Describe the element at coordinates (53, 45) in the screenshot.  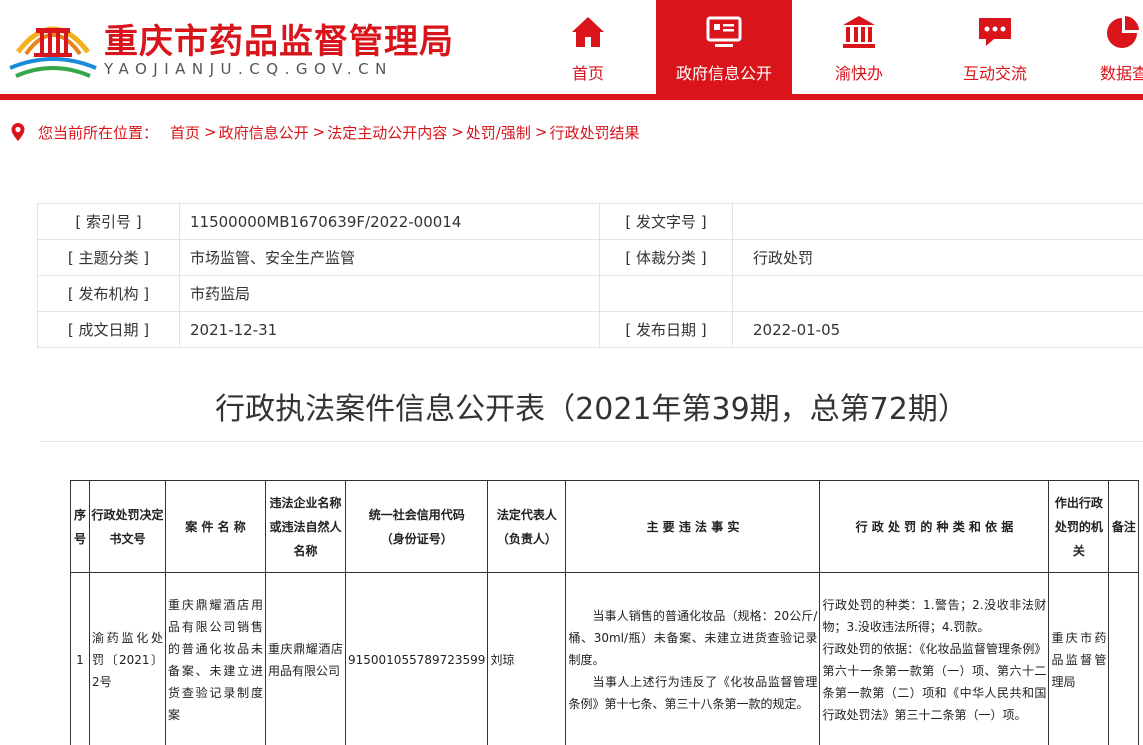
I see `site-logo-icon` at that location.